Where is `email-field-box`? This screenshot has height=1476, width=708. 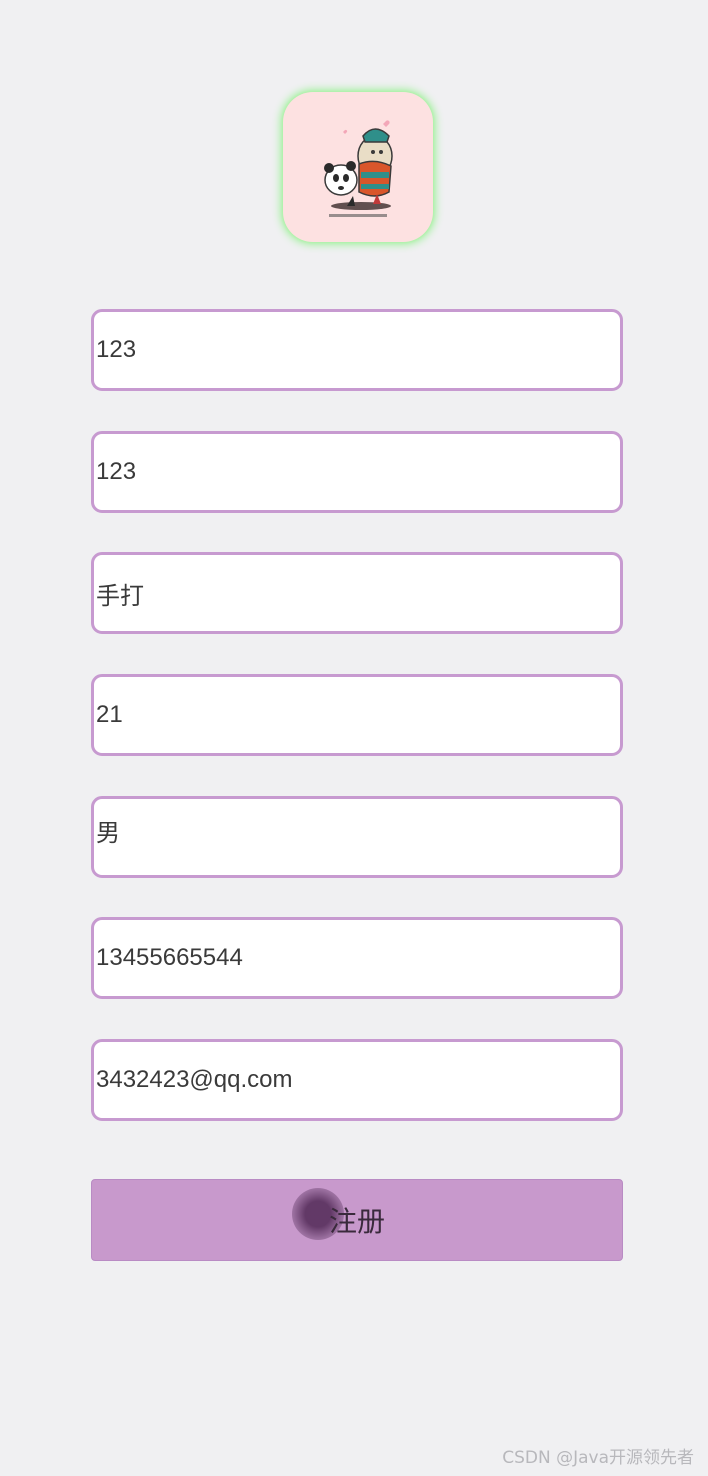 email-field-box is located at coordinates (357, 1080).